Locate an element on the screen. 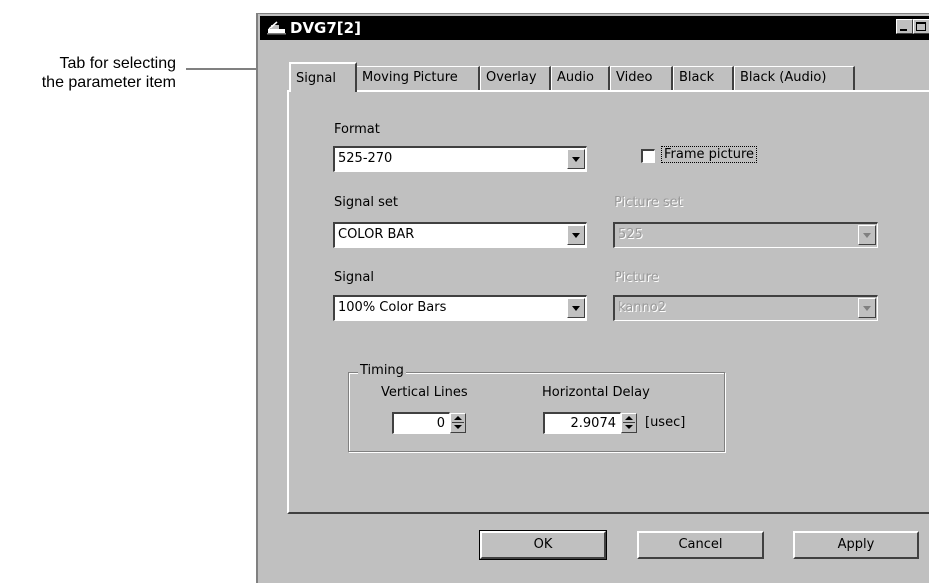  callout-line-2: the parameter item is located at coordinates (108, 82).